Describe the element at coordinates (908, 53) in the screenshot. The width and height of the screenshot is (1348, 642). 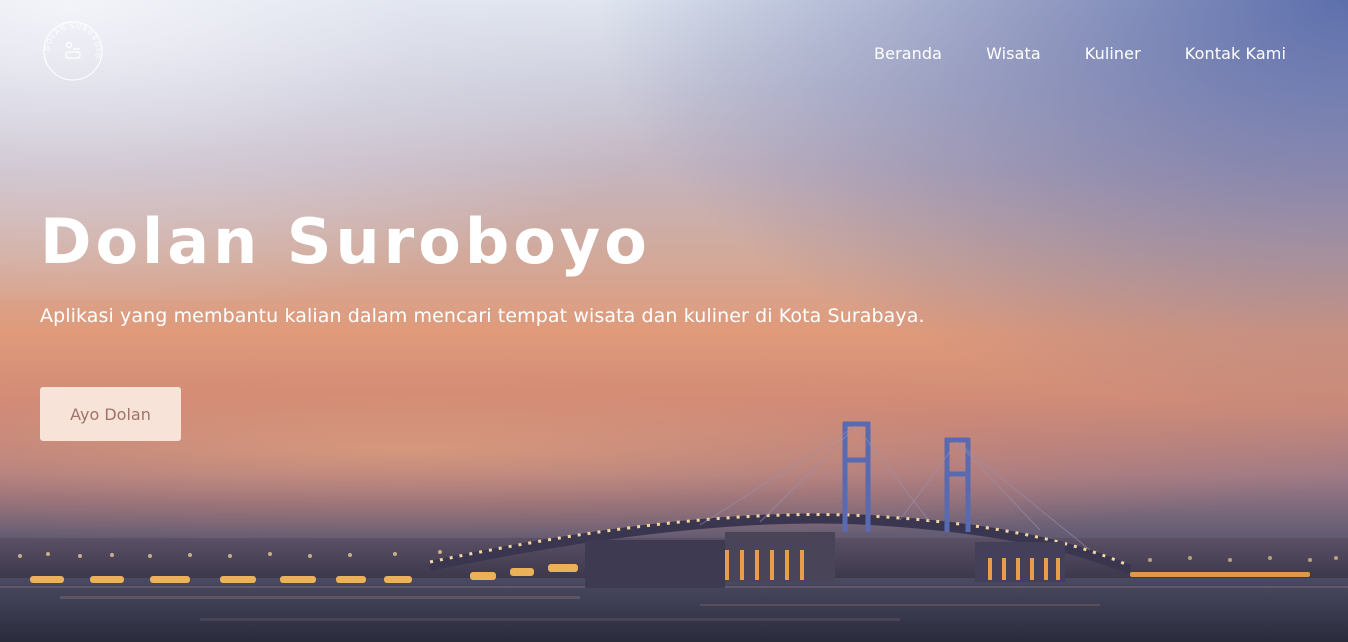
I see `nav-link-beranda: Beranda` at that location.